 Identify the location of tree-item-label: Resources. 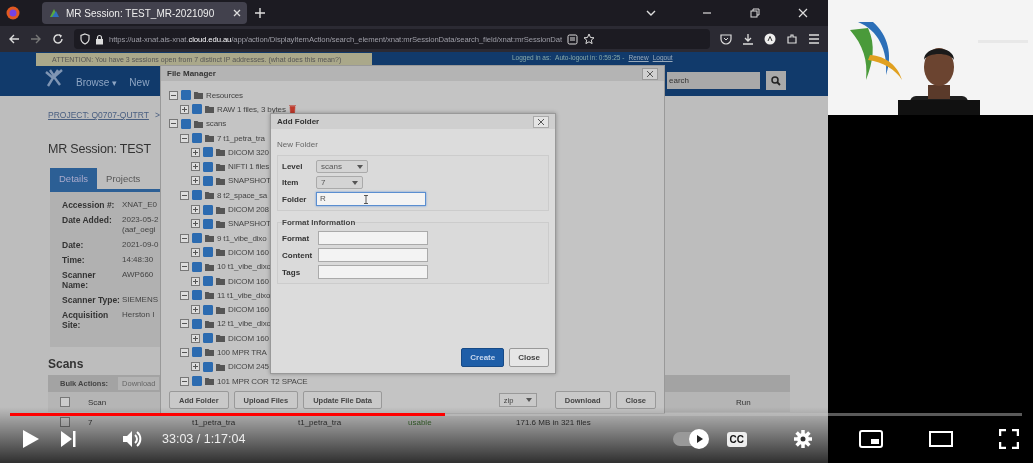
(224, 95).